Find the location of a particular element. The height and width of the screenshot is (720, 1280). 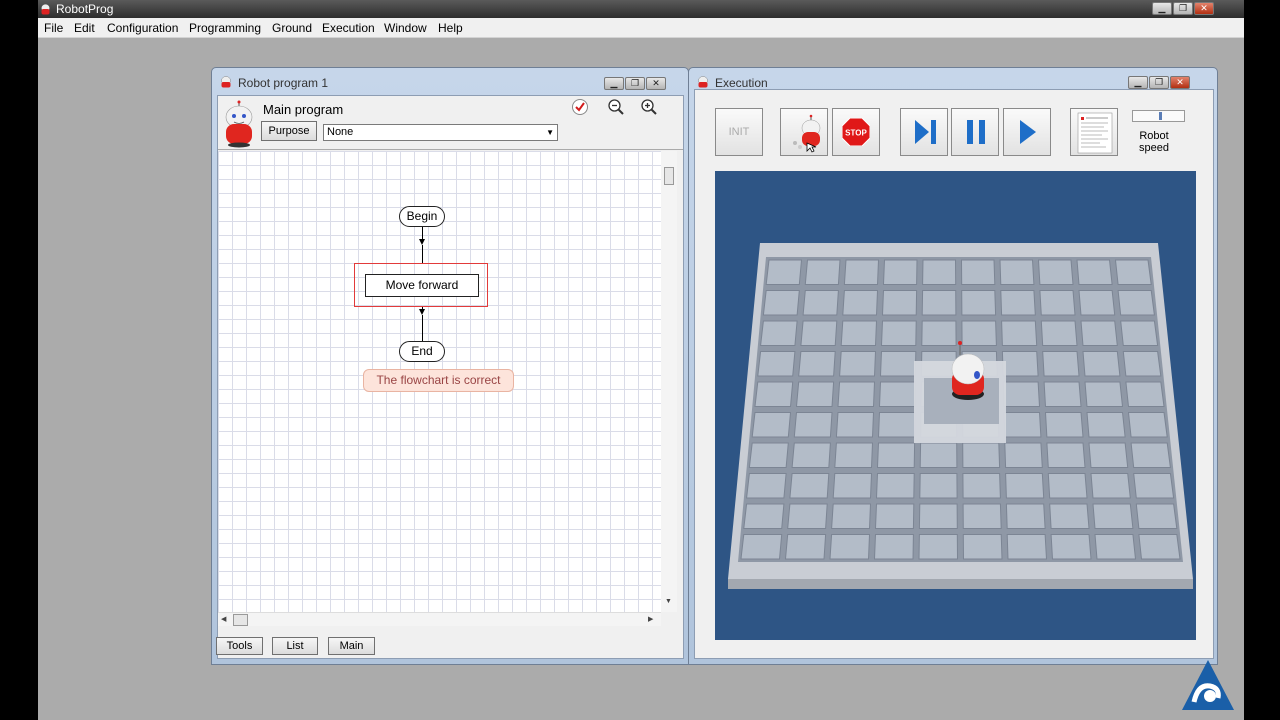

purpose-button: Purpose is located at coordinates (289, 131).